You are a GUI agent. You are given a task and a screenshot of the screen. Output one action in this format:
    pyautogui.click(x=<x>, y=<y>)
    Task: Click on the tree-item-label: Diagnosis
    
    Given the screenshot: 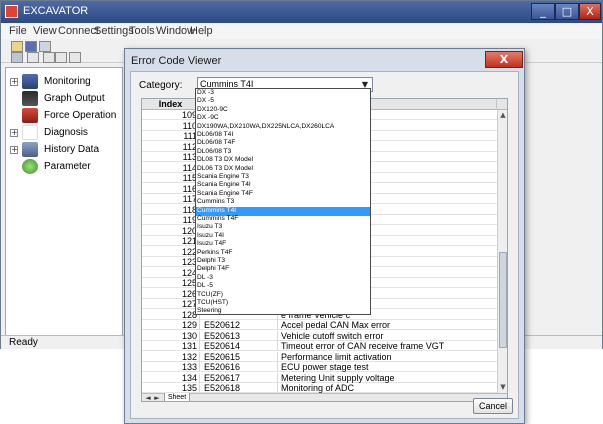 What is the action you would take?
    pyautogui.click(x=66, y=132)
    